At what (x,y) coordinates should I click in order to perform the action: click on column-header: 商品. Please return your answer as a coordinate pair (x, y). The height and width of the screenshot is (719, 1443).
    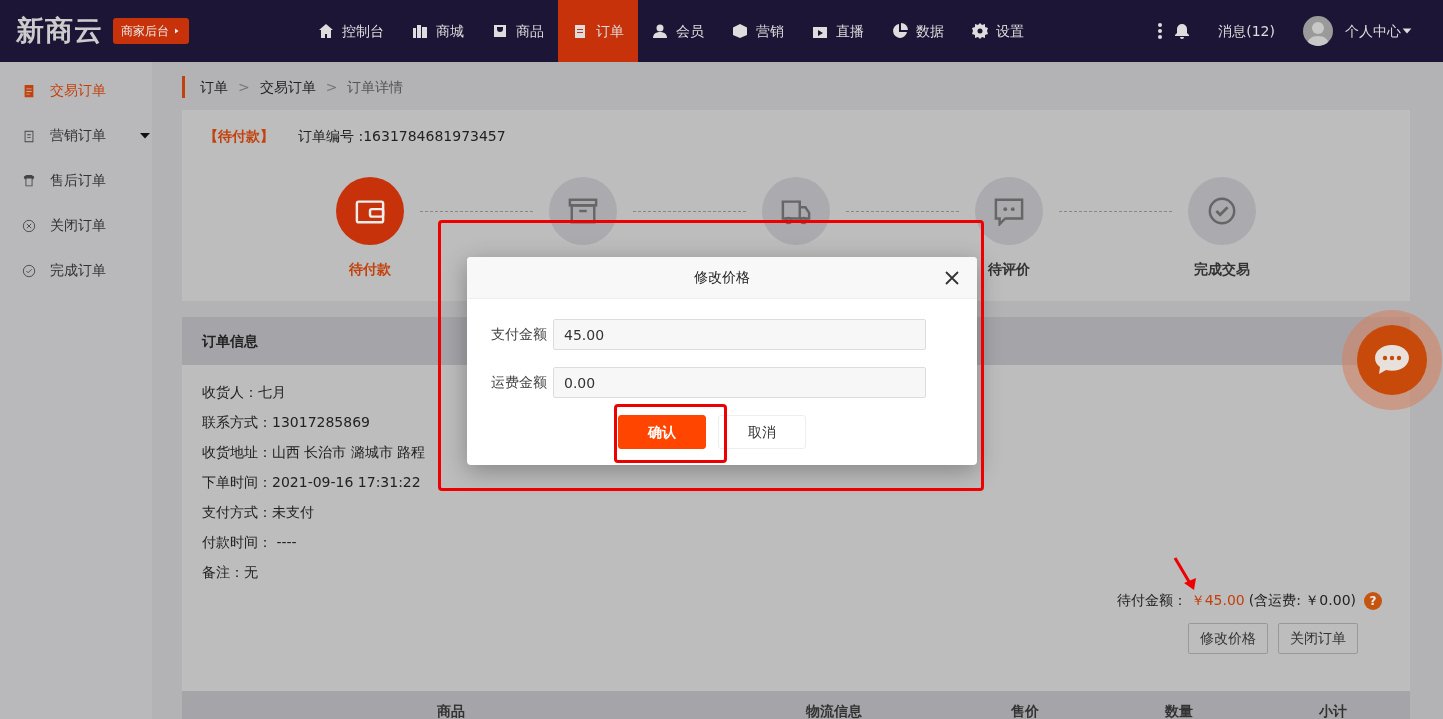
    Looking at the image, I should click on (451, 710).